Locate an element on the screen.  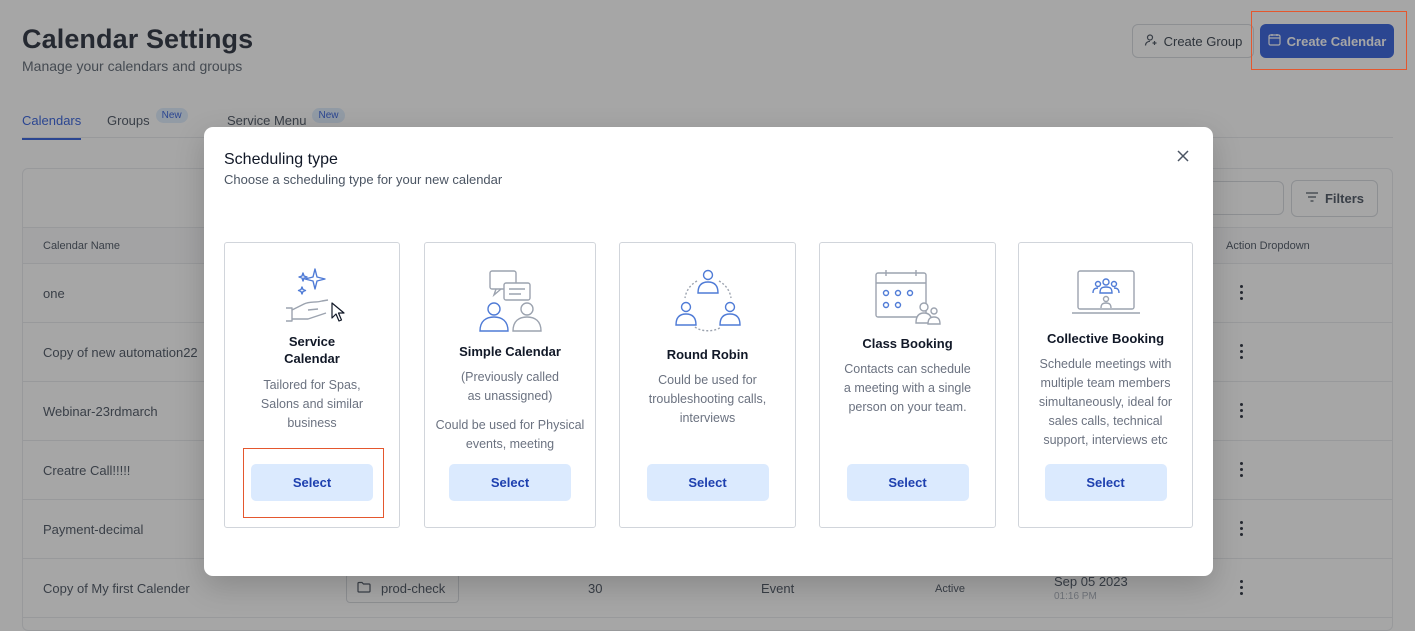
select-round-robin-button: Select is located at coordinates (707, 482).